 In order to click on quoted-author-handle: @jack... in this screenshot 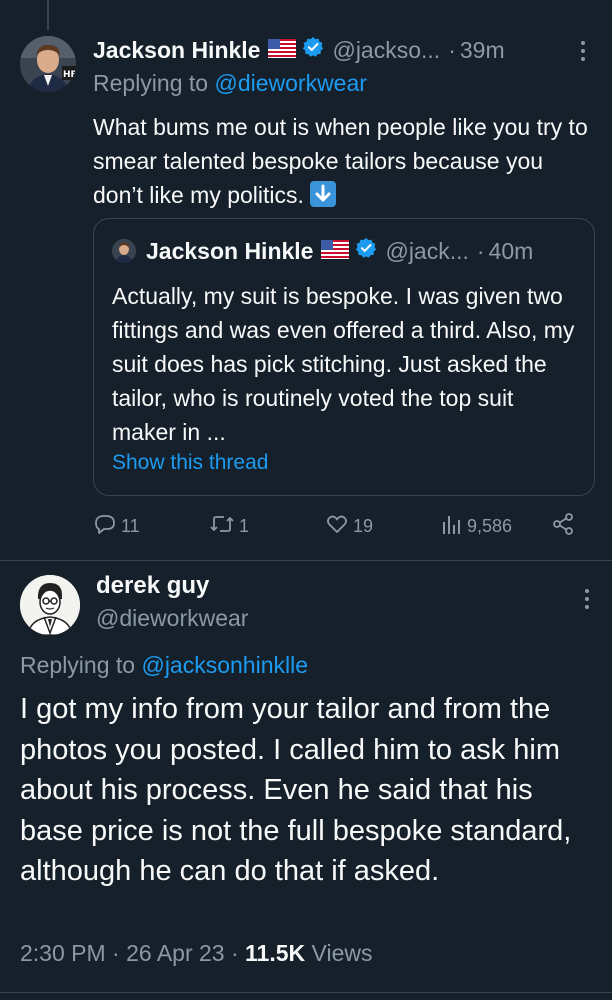, I will do `click(427, 250)`.